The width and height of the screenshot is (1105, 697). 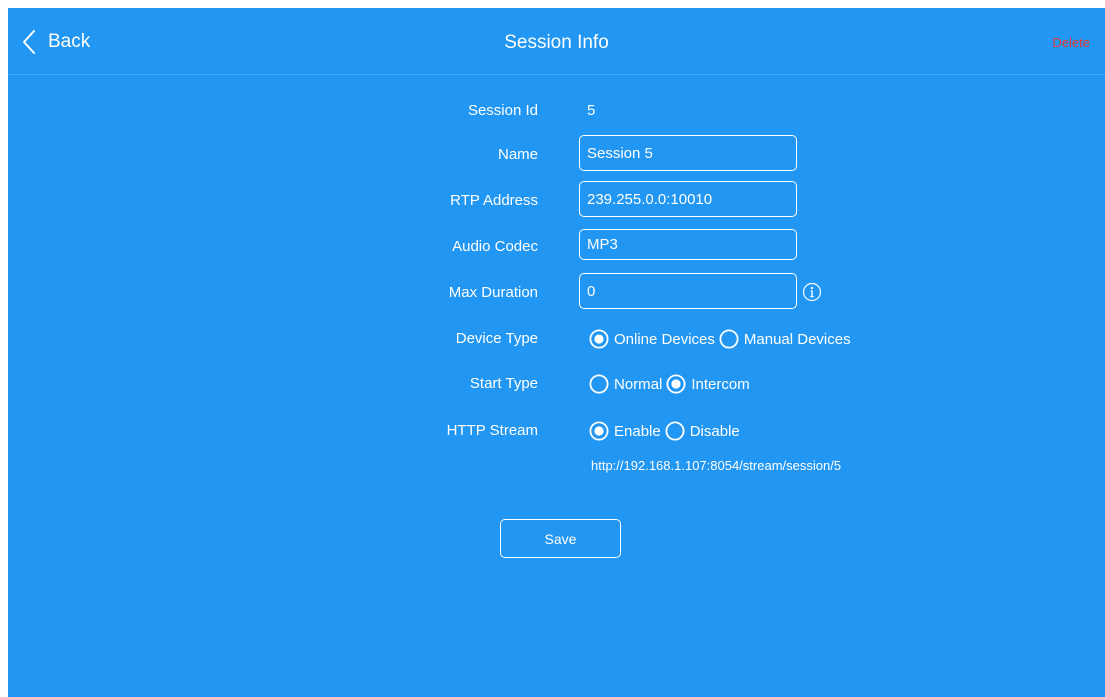 What do you see at coordinates (812, 292) in the screenshot?
I see `info-icon` at bounding box center [812, 292].